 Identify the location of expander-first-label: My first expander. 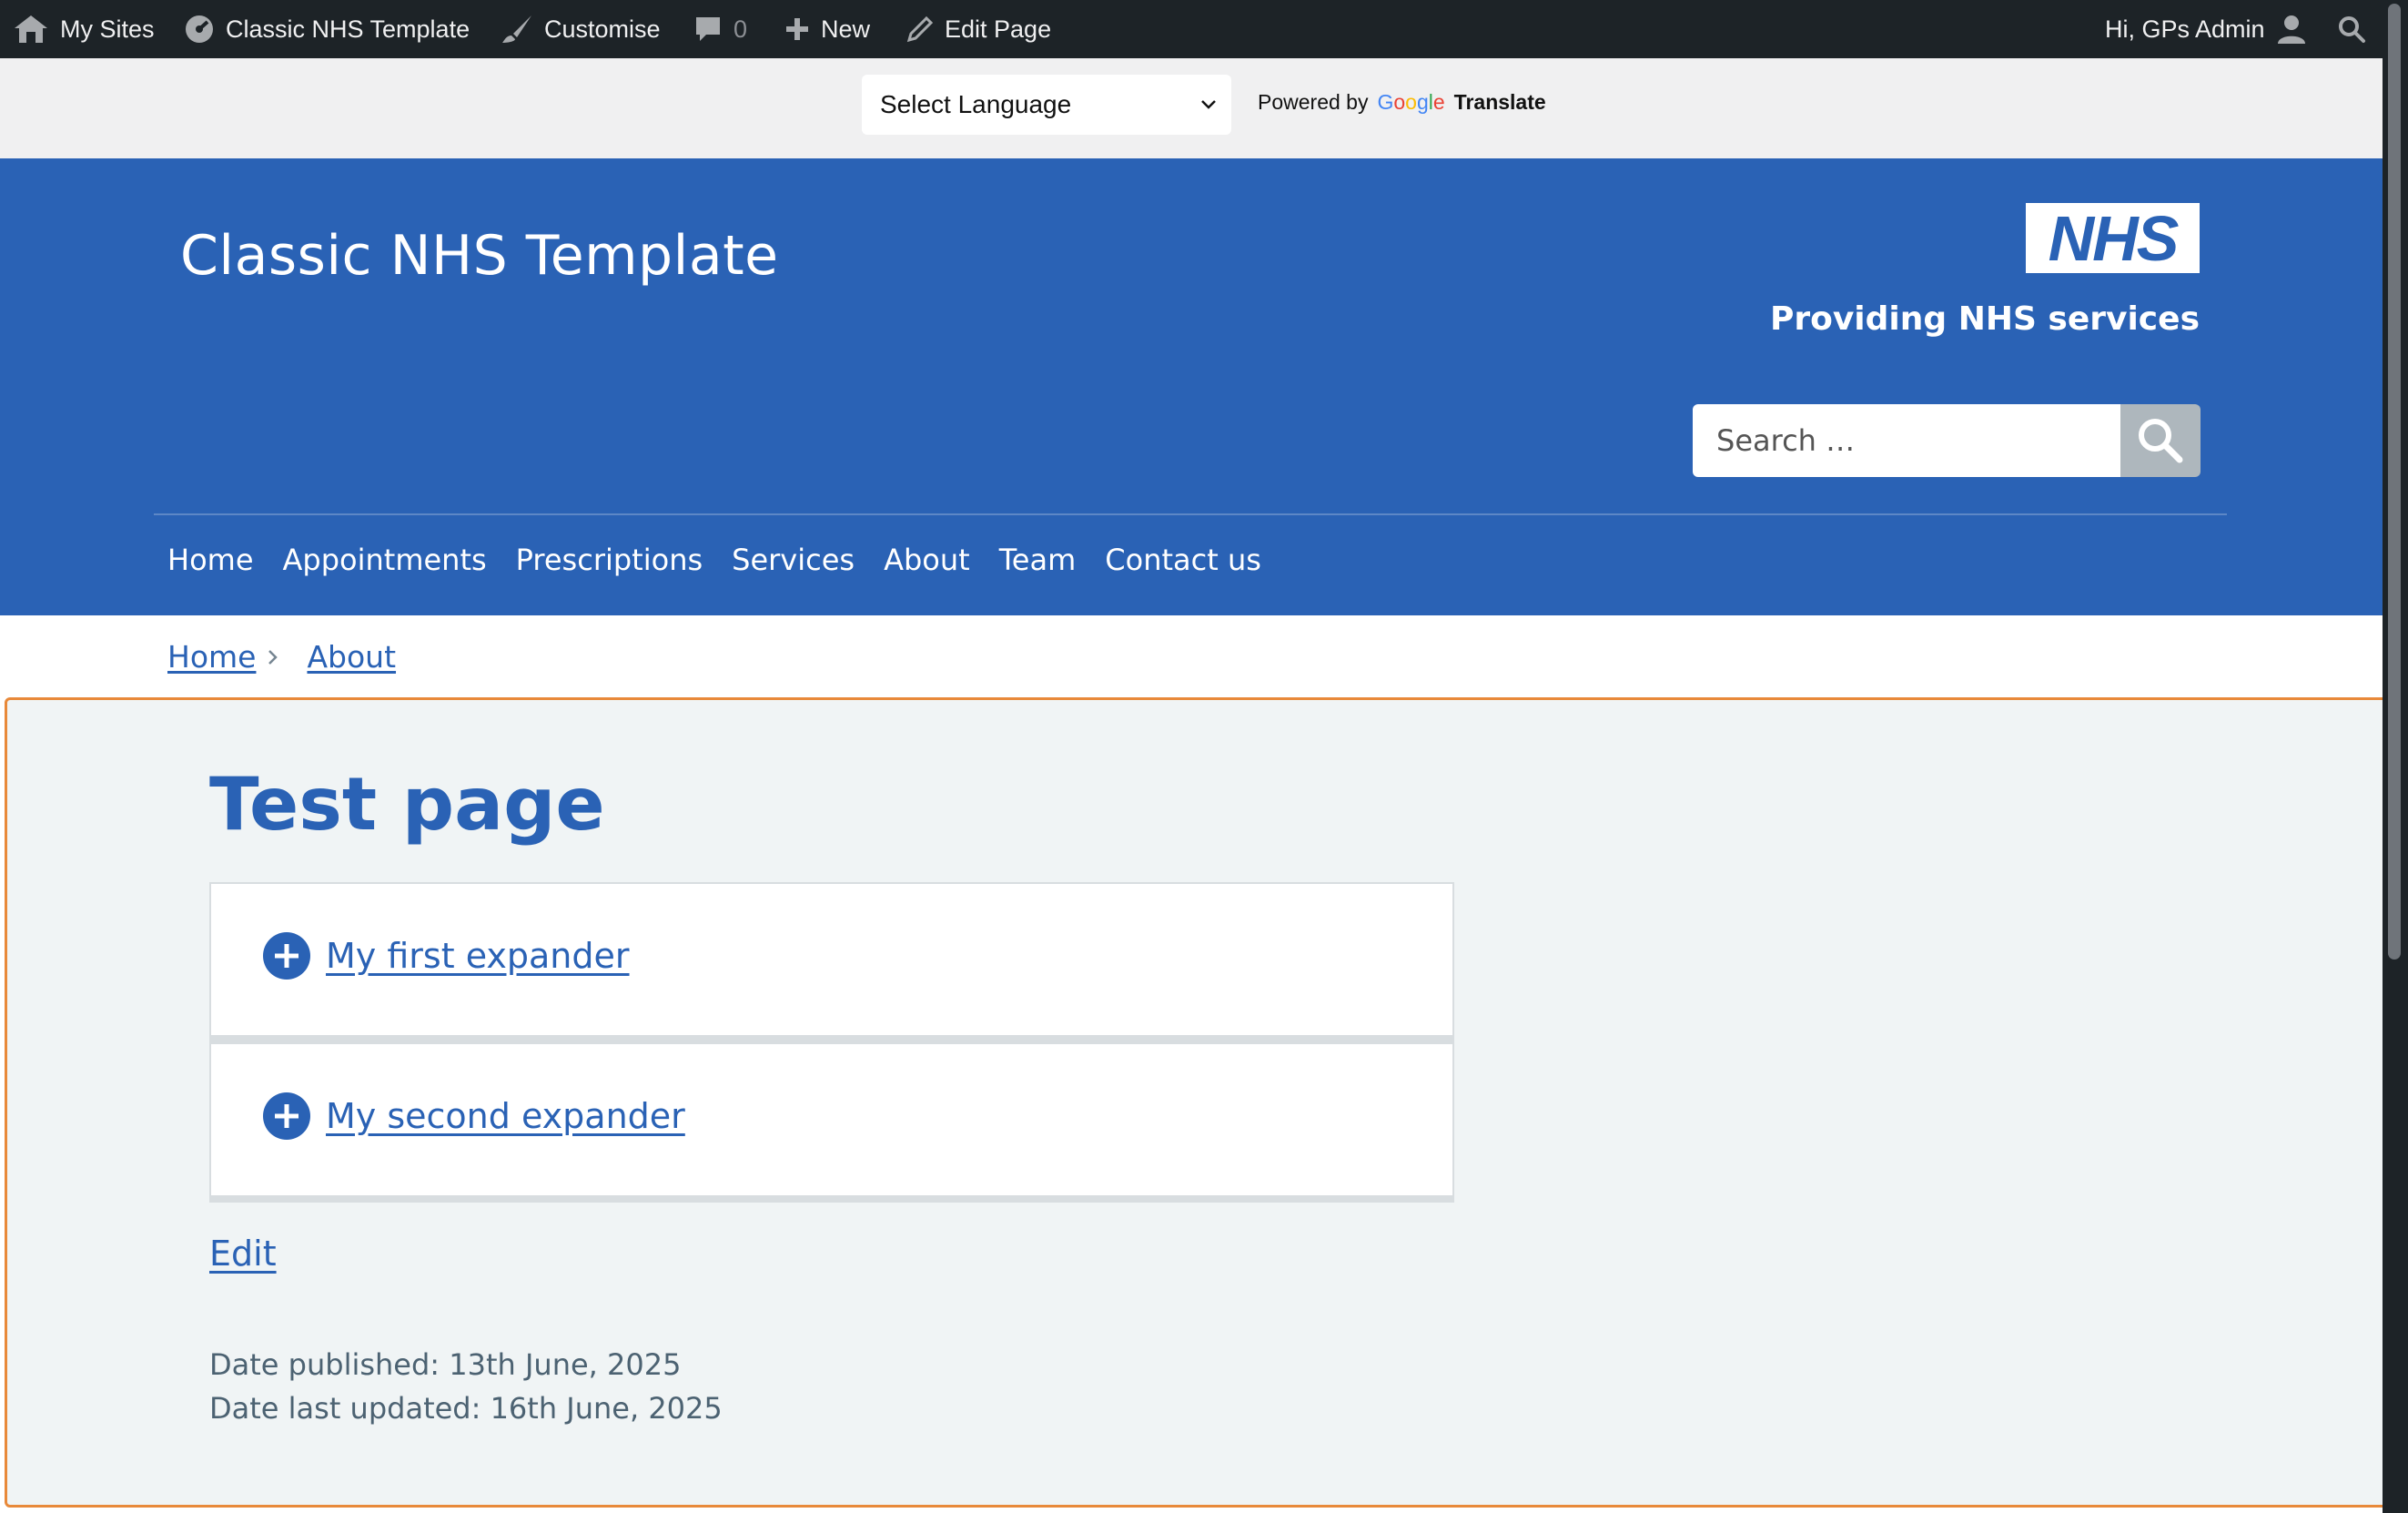
(478, 956).